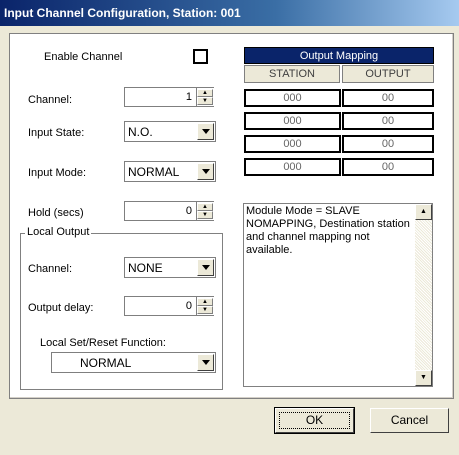  What do you see at coordinates (56, 213) in the screenshot?
I see `hold-label: Hold (secs)` at bounding box center [56, 213].